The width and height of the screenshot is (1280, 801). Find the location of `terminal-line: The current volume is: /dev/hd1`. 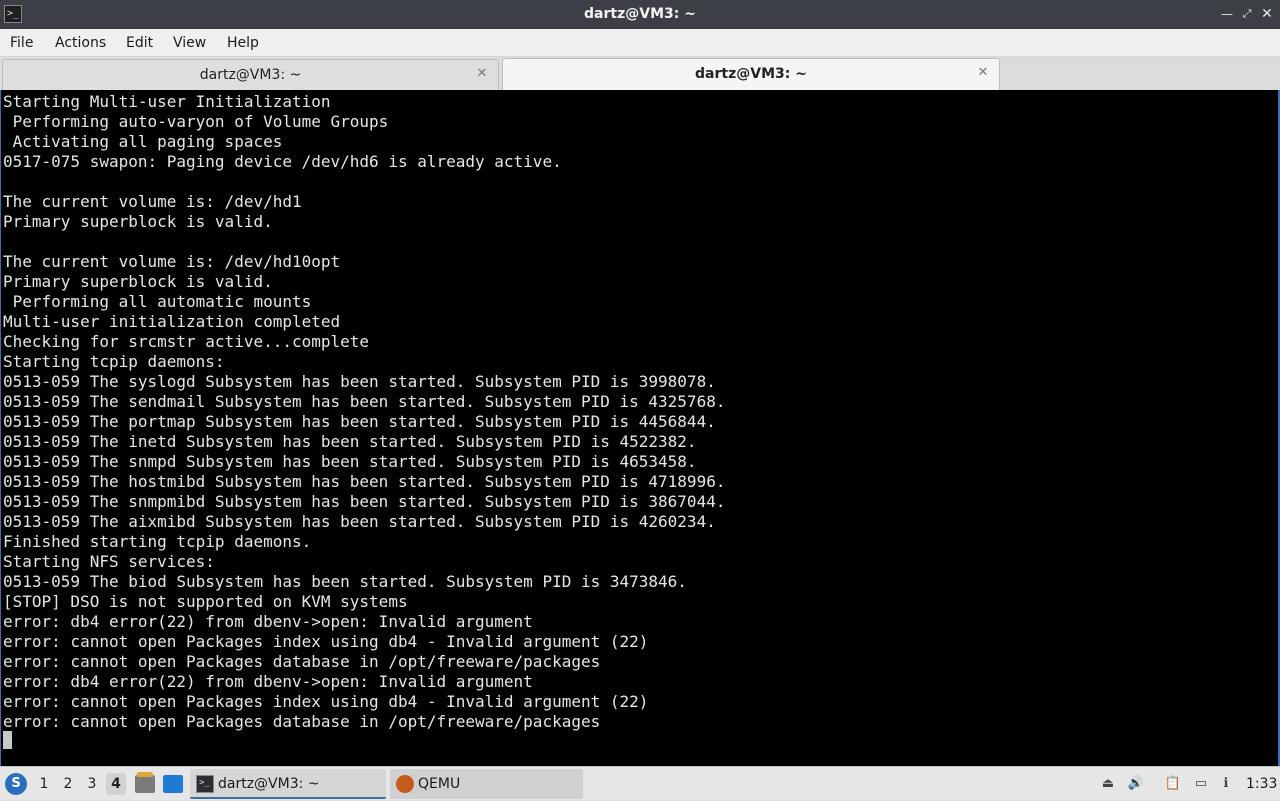

terminal-line: The current volume is: /dev/hd1 is located at coordinates (152, 201).